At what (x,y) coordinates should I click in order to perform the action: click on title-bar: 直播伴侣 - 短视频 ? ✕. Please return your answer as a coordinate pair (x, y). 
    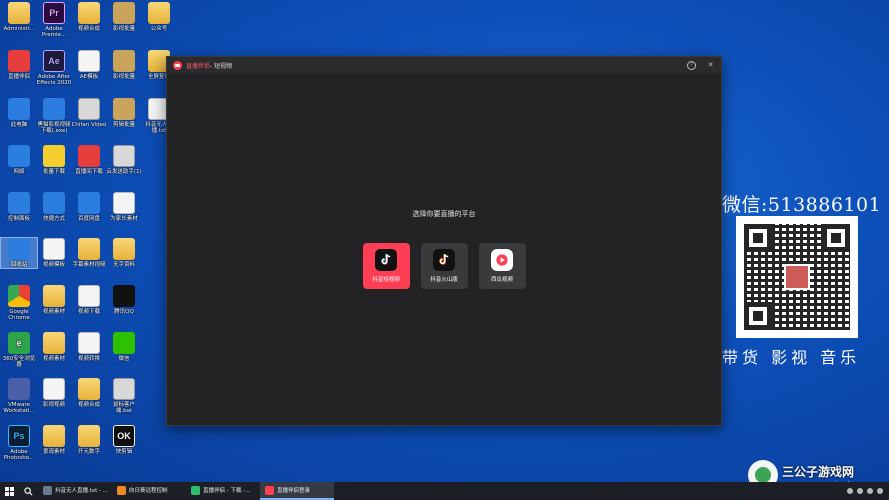
    Looking at the image, I should click on (444, 65).